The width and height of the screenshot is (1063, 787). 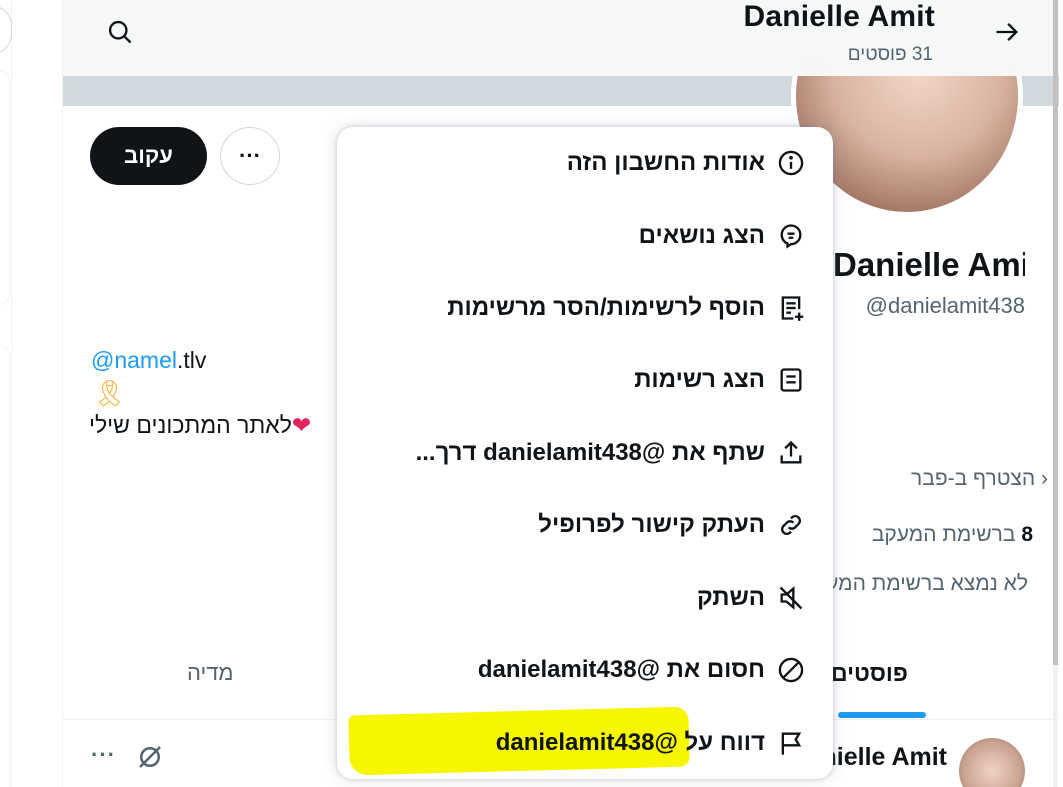 What do you see at coordinates (839, 16) in the screenshot?
I see `page-title: Danielle Amit` at bounding box center [839, 16].